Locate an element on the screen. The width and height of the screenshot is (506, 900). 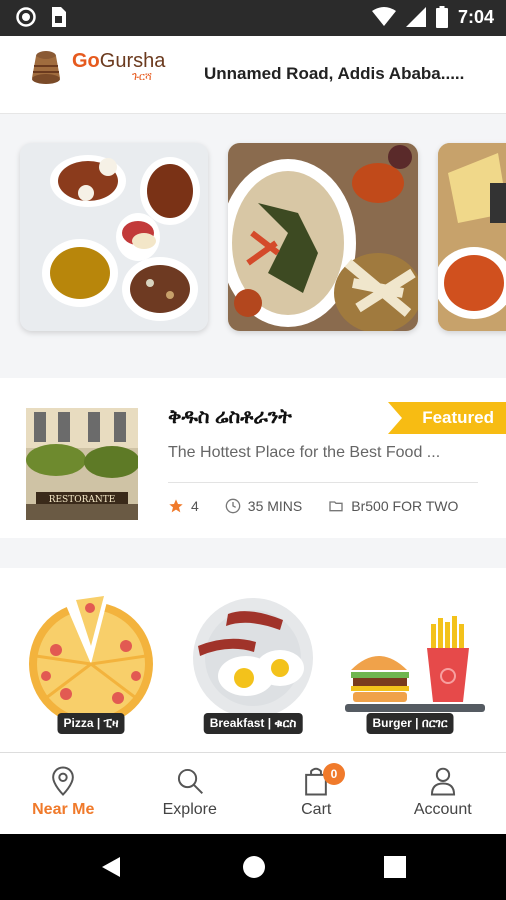
wifi-icon is located at coordinates (383, 16).